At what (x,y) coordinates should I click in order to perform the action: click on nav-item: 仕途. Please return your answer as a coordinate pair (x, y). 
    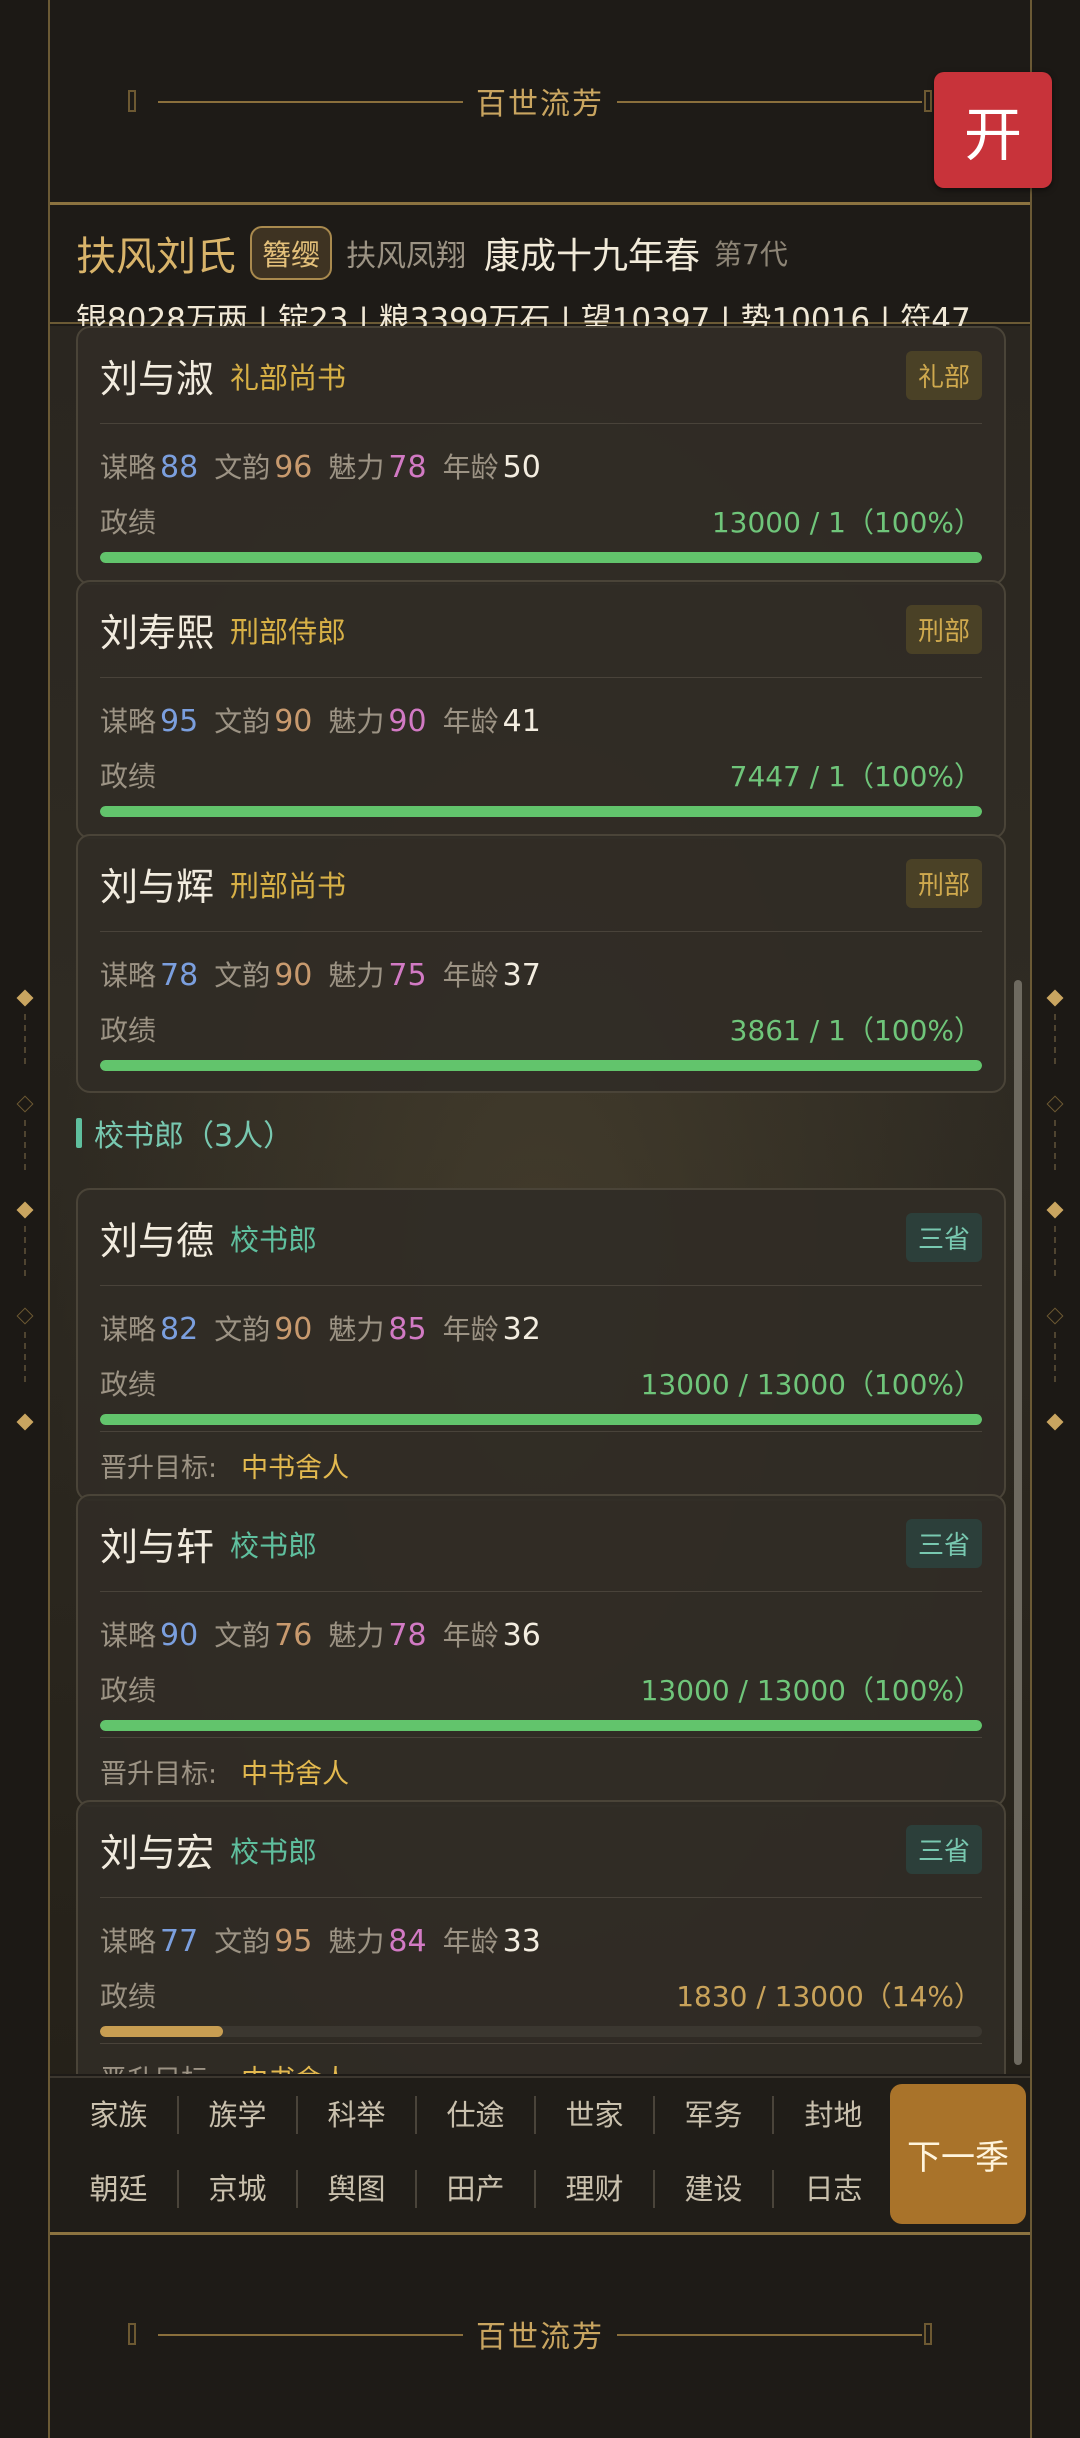
    Looking at the image, I should click on (476, 2115).